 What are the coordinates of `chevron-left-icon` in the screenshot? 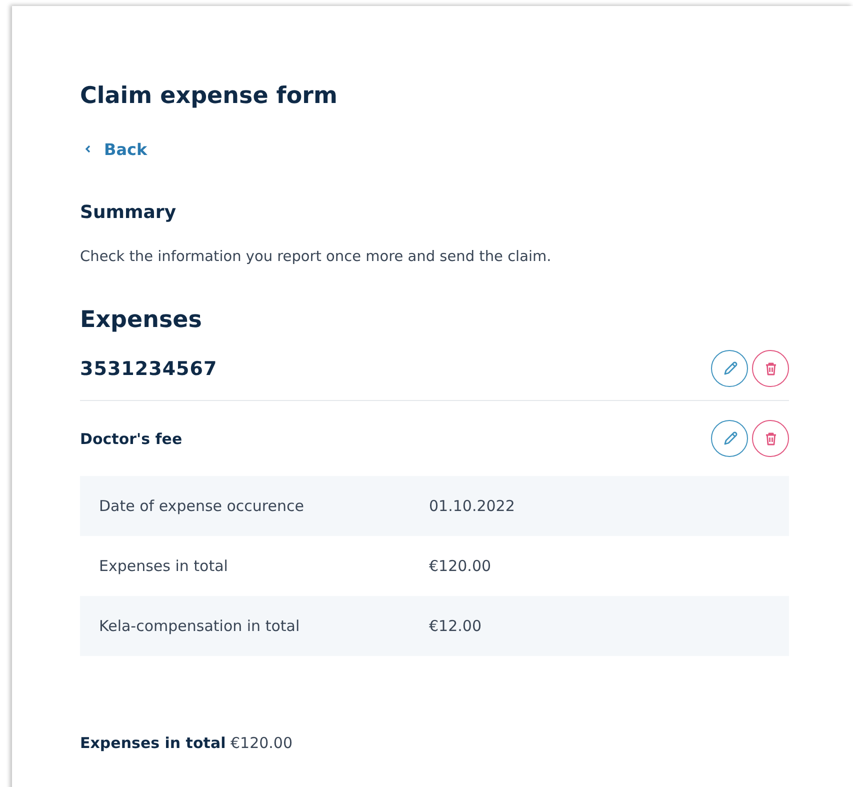 It's located at (88, 149).